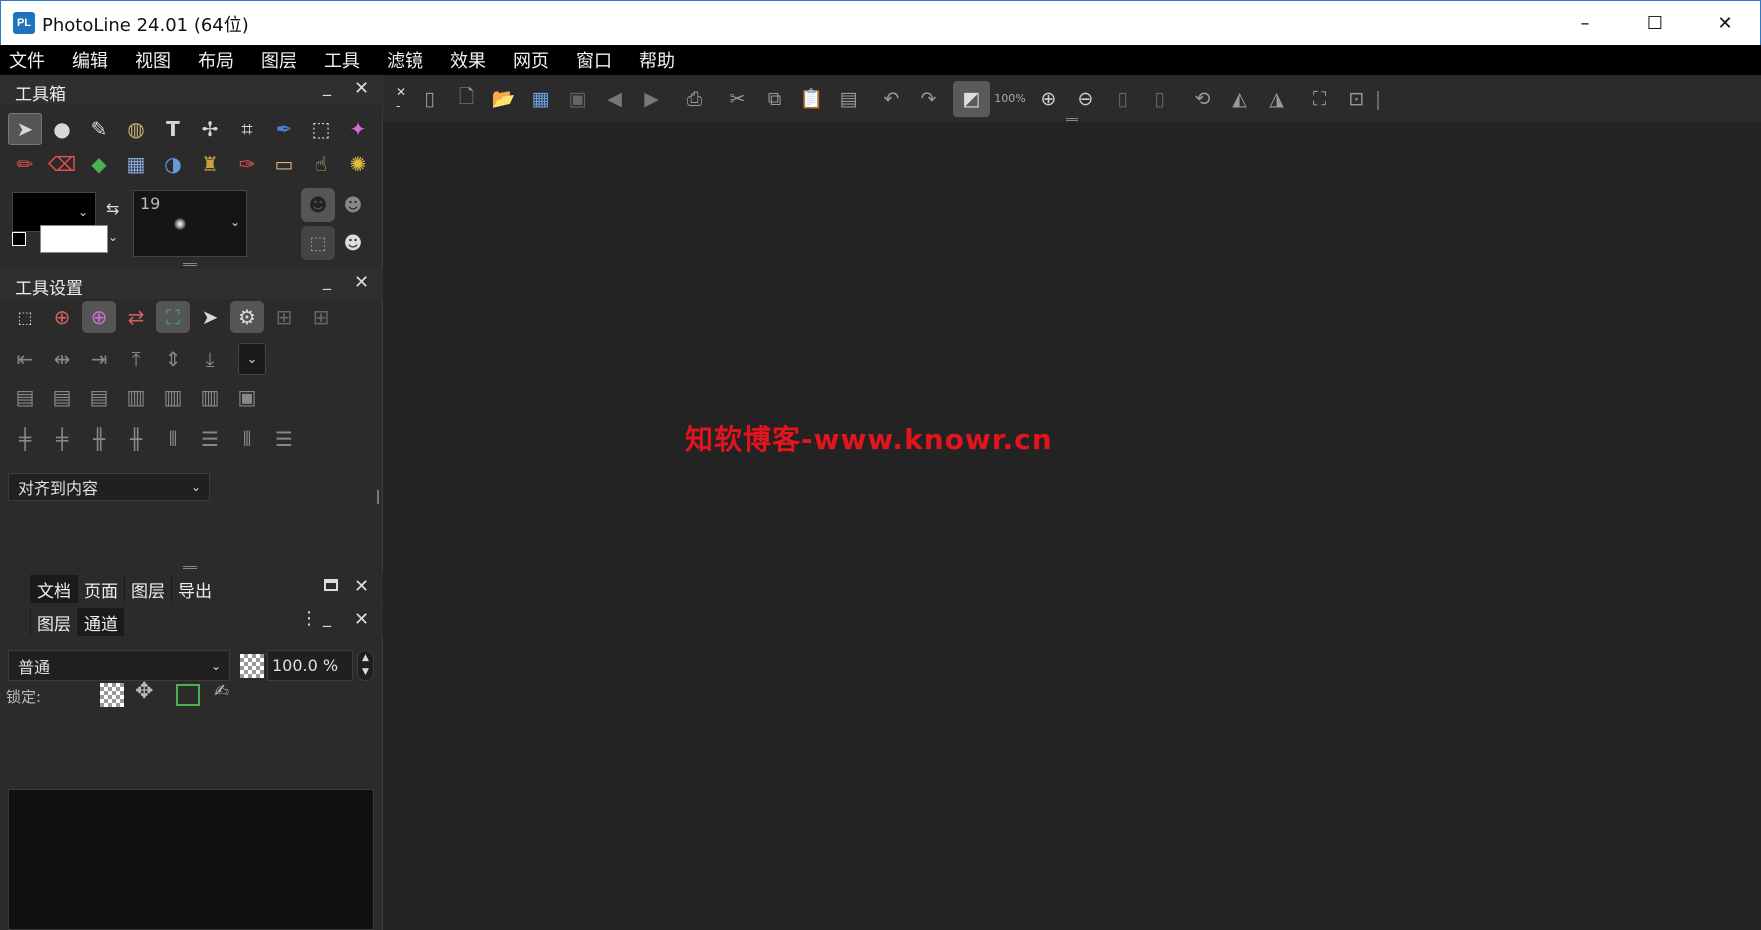 This screenshot has height=930, width=1761. I want to click on tab-document: 文档, so click(53, 589).